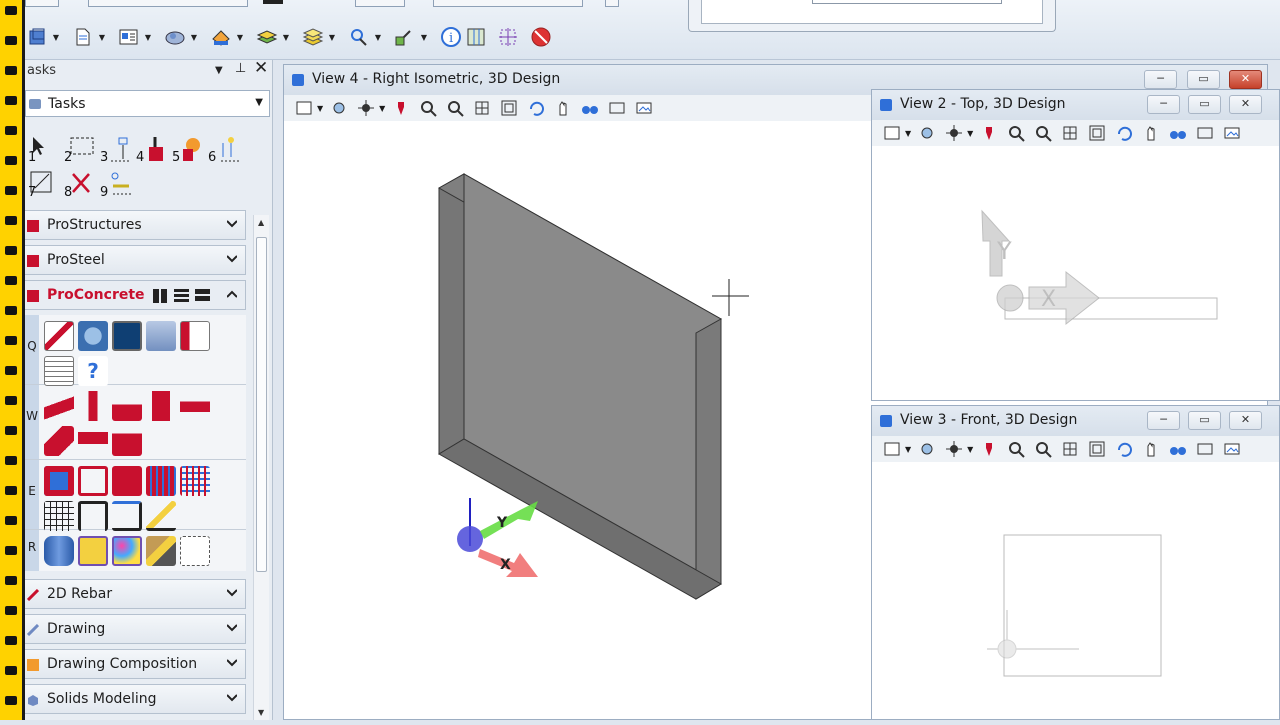  Describe the element at coordinates (202, 296) in the screenshot. I see `detail-view-icon` at that location.